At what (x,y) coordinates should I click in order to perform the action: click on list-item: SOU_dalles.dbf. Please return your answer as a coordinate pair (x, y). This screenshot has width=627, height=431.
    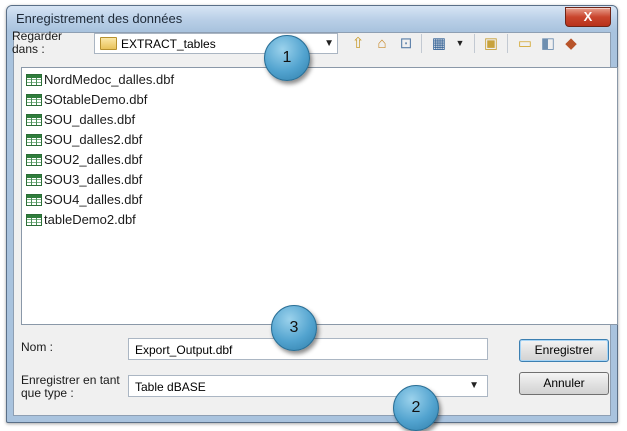
    Looking at the image, I should click on (80, 120).